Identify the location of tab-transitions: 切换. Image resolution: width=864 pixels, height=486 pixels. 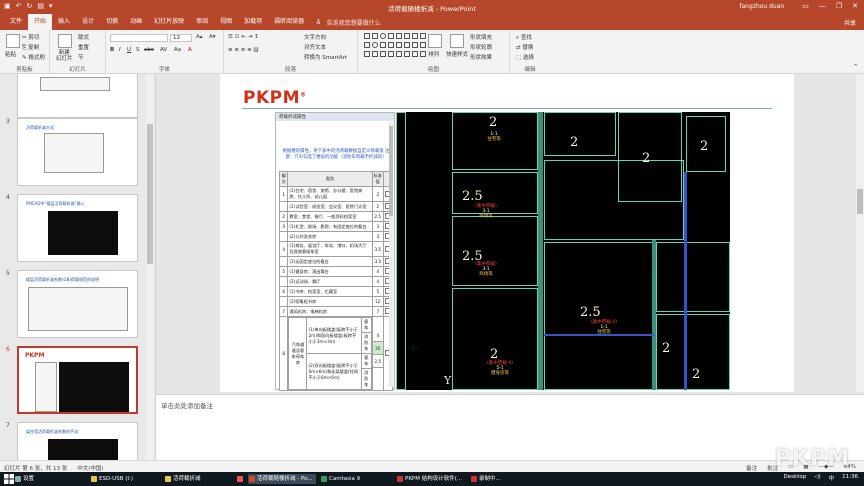
(112, 22).